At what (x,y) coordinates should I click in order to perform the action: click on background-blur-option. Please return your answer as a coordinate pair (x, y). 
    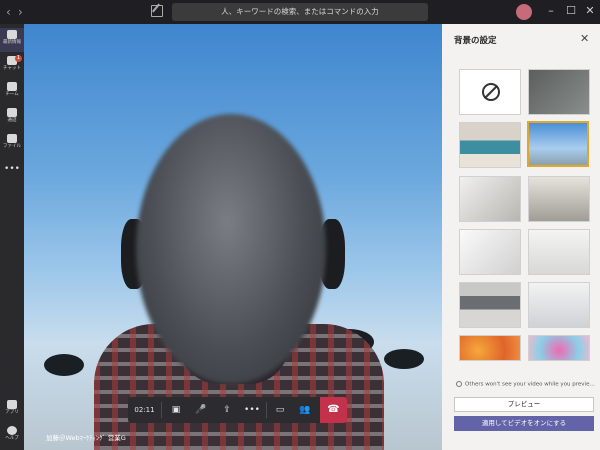
    Looking at the image, I should click on (559, 92).